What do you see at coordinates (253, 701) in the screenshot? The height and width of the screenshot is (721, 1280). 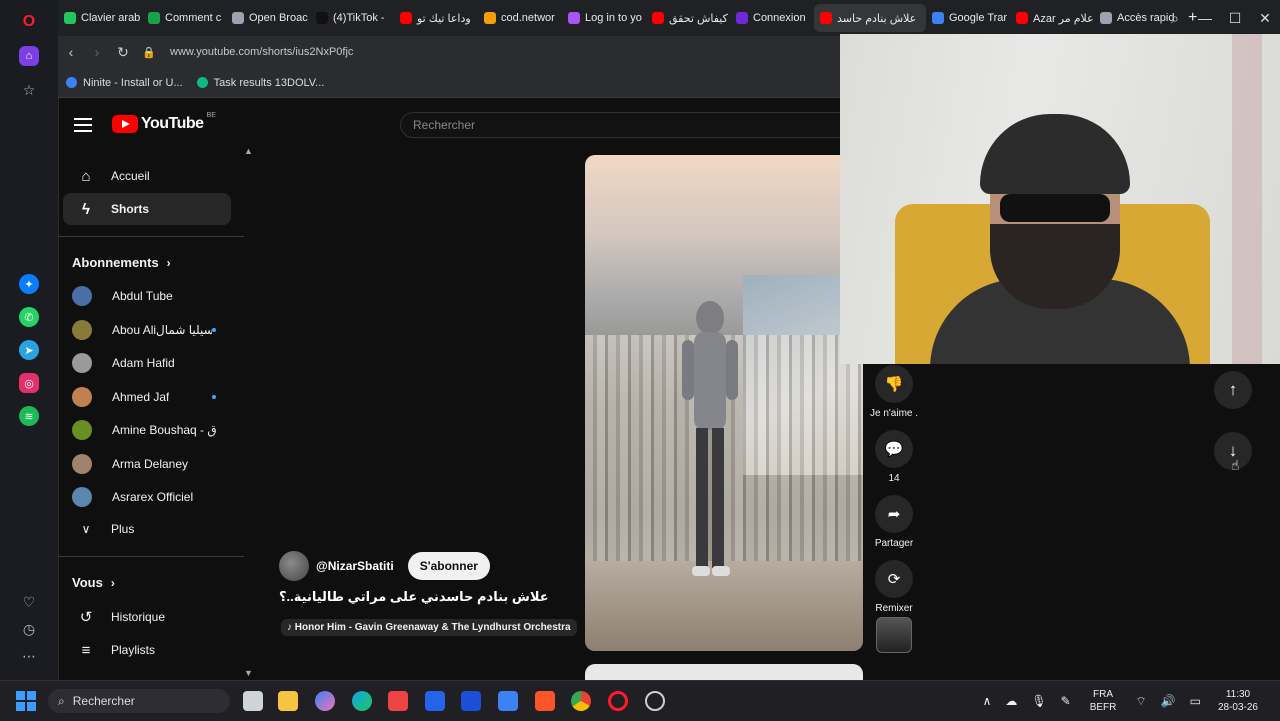 I see `task-view-icon` at bounding box center [253, 701].